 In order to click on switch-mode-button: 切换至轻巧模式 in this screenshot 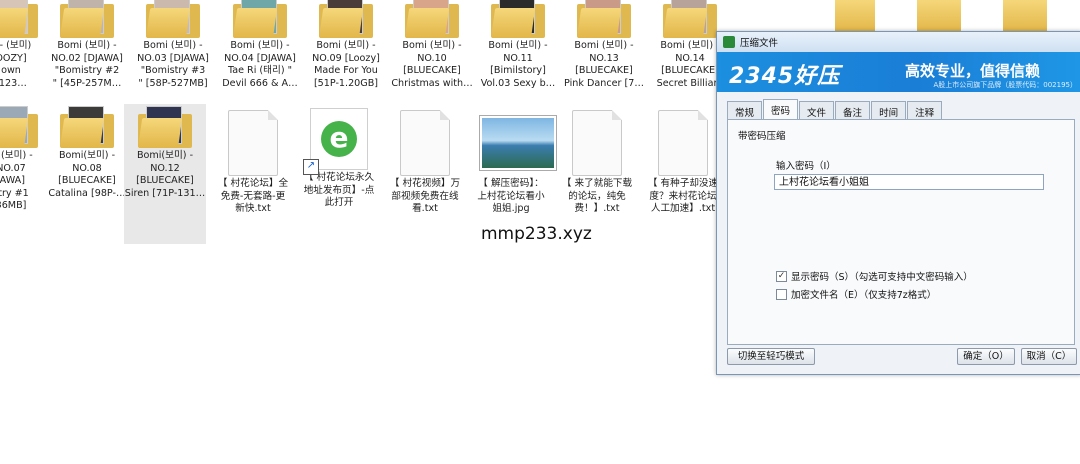, I will do `click(771, 356)`.